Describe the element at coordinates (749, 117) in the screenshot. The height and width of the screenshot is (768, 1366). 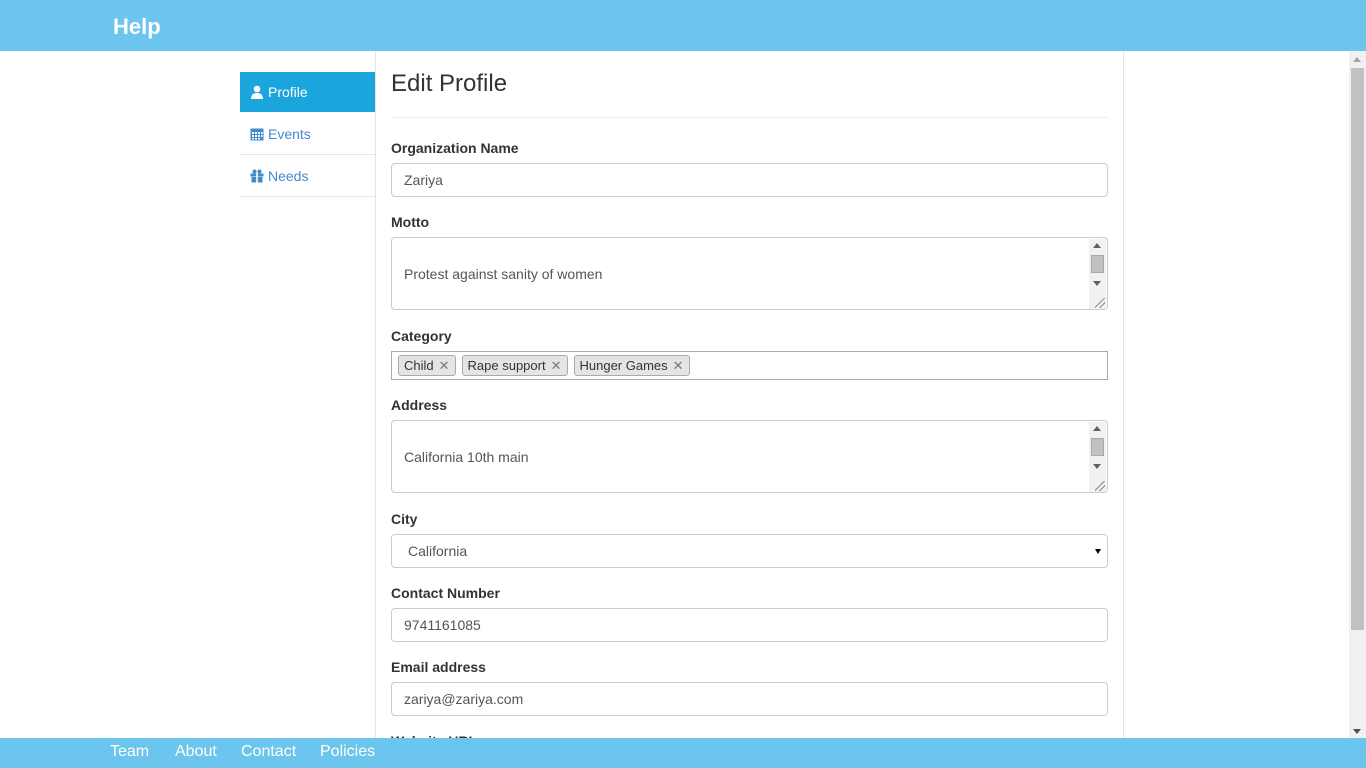
I see `title-divider` at that location.